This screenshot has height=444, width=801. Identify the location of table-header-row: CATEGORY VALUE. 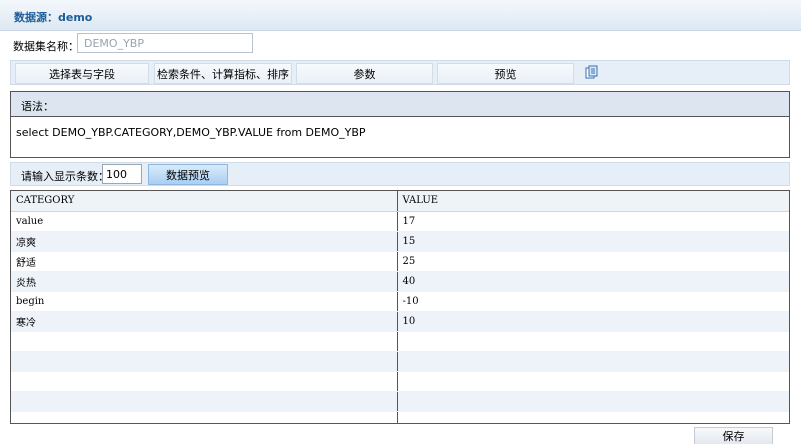
(400, 201).